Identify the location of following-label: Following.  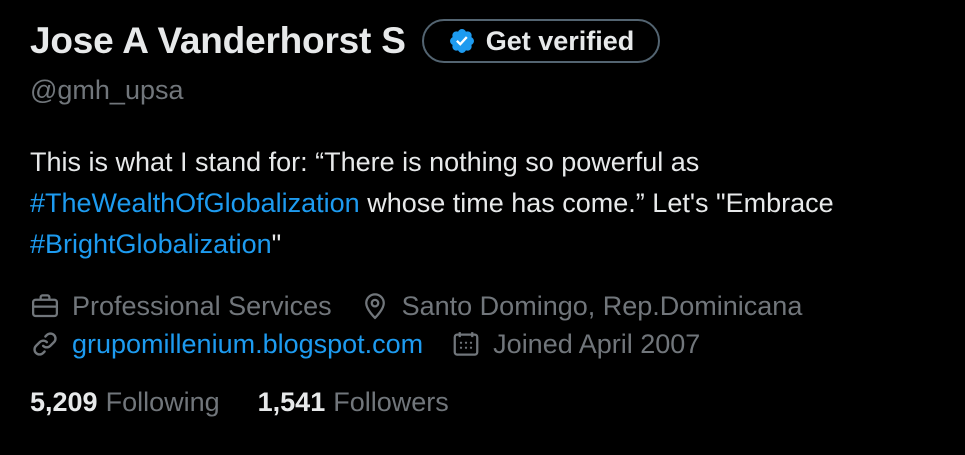
(162, 402).